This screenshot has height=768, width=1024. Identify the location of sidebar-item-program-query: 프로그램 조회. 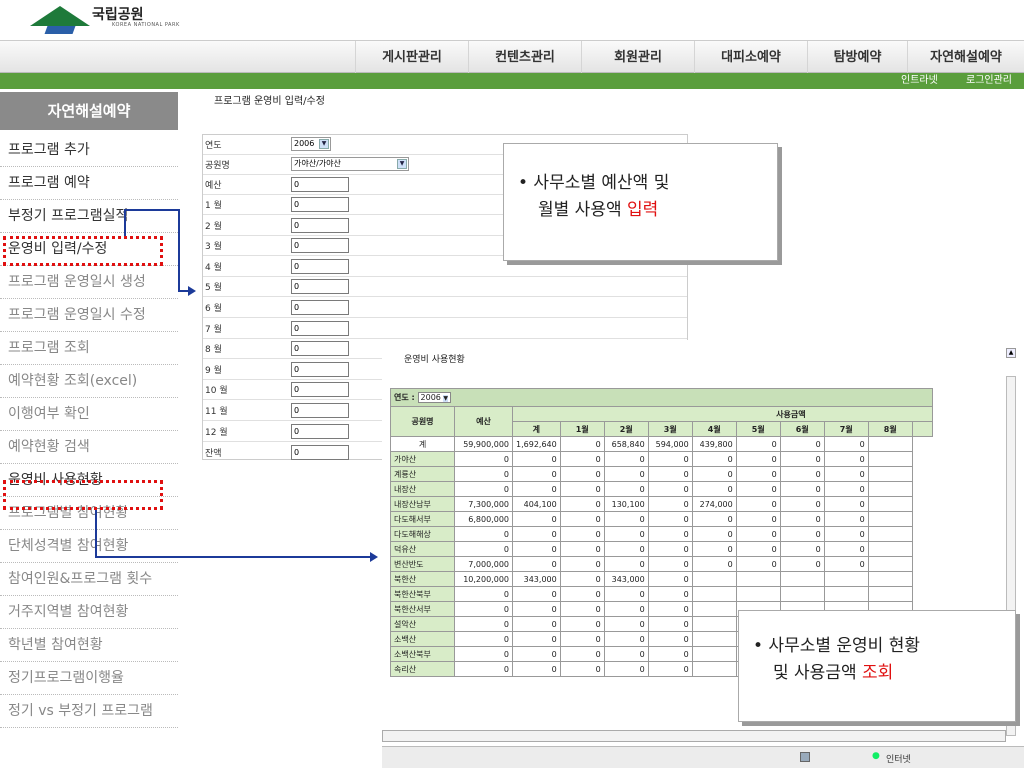
(89, 348).